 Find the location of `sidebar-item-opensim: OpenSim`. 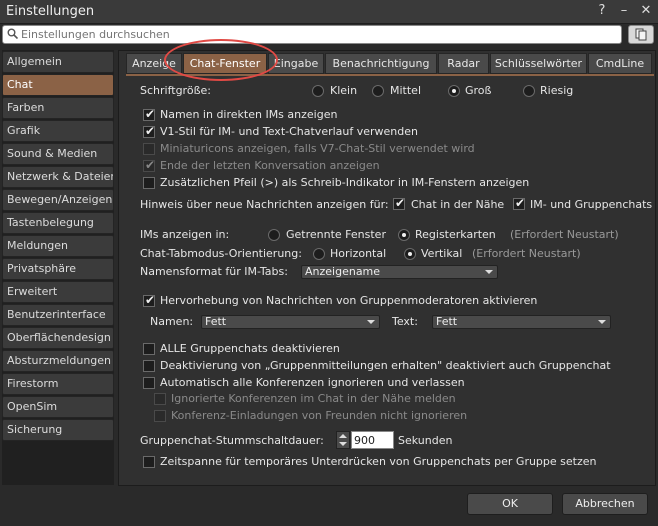

sidebar-item-opensim: OpenSim is located at coordinates (58, 407).